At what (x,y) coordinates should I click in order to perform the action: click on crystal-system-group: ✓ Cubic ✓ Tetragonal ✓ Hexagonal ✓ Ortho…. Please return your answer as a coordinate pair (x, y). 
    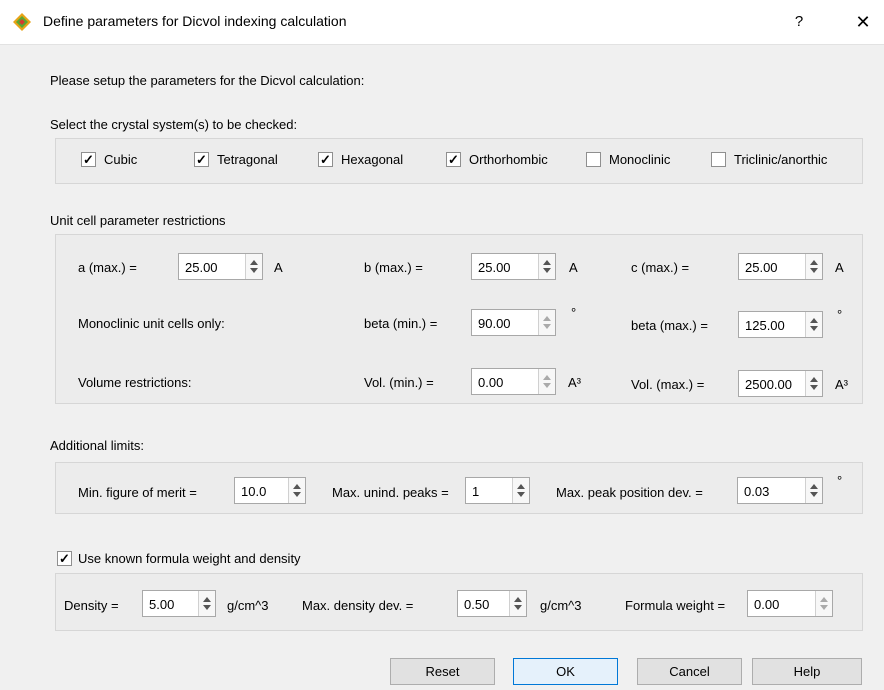
    Looking at the image, I should click on (459, 161).